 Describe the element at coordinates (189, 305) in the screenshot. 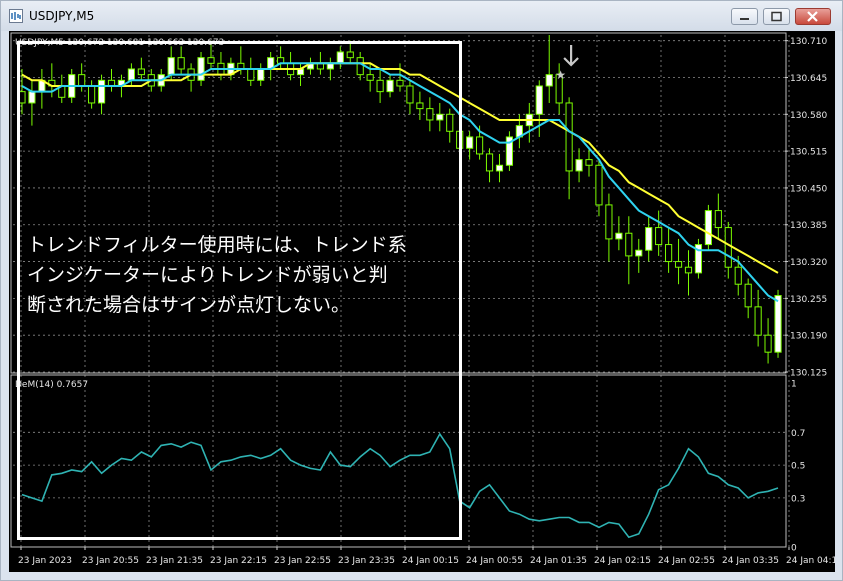

I see `annotation-line: 断された場合はサインが点灯しない。` at that location.